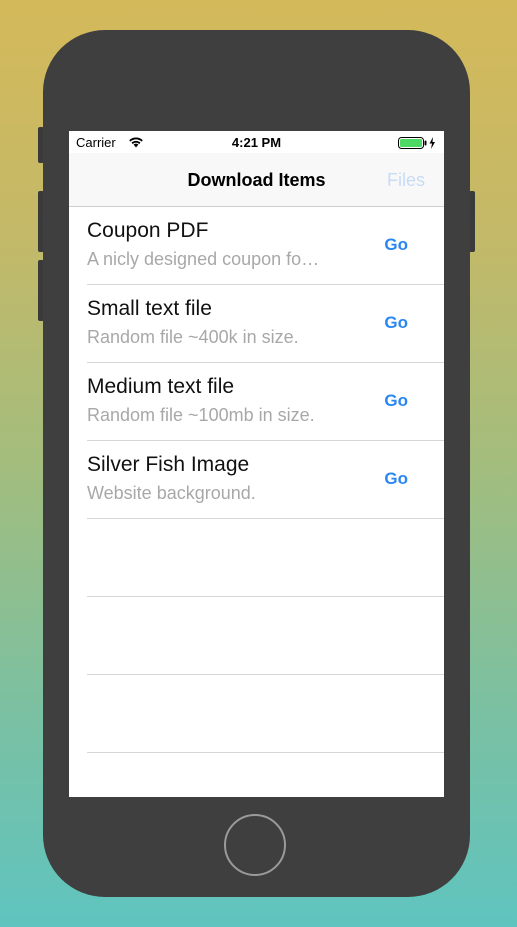 The width and height of the screenshot is (517, 927). I want to click on battery-charging-icon, so click(418, 145).